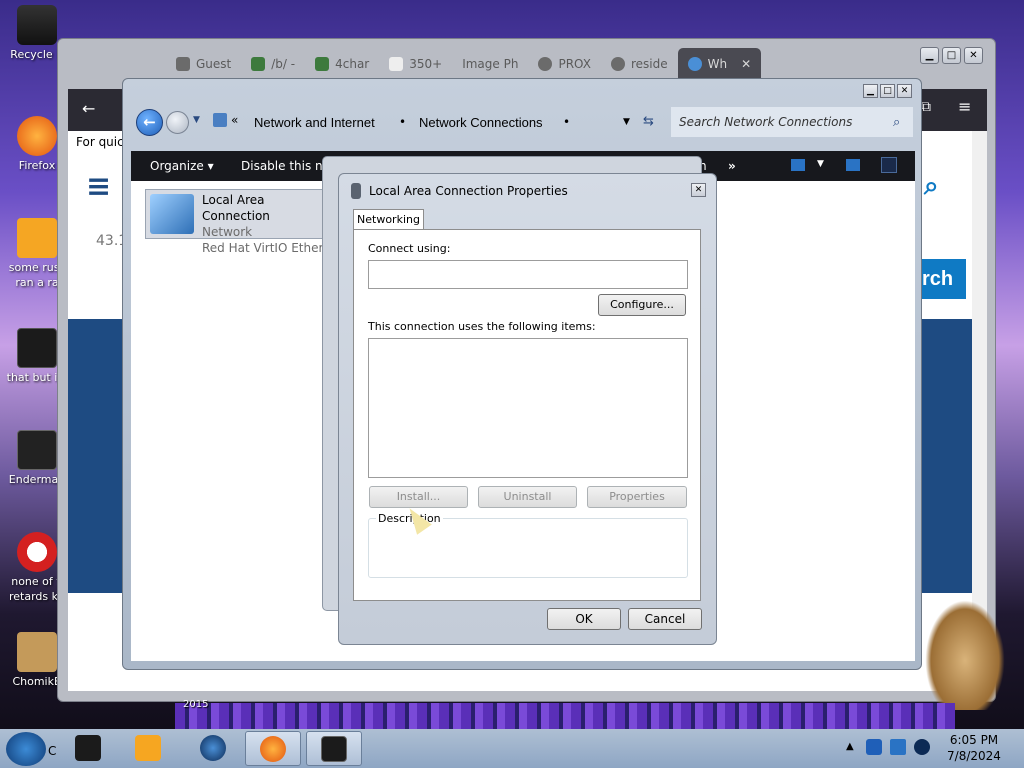 The height and width of the screenshot is (768, 1024). I want to click on breadcrumb-network-and-internet: Network and Internet, so click(314, 122).